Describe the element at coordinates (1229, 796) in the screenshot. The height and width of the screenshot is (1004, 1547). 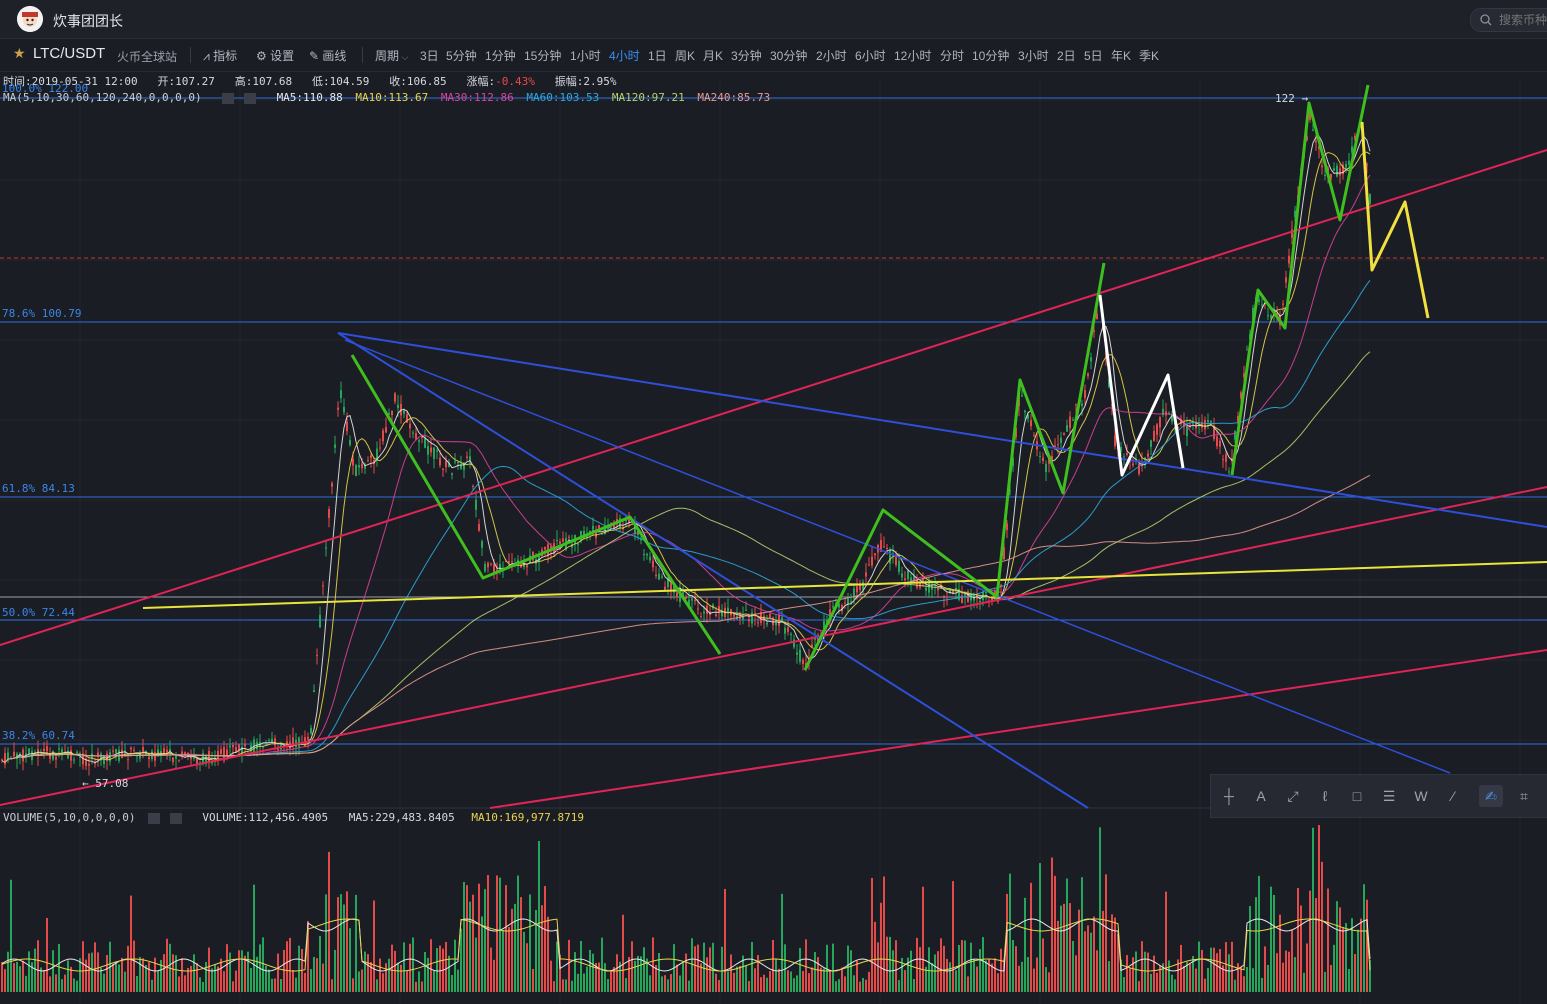
I see `crosshair-icon: ┼` at that location.